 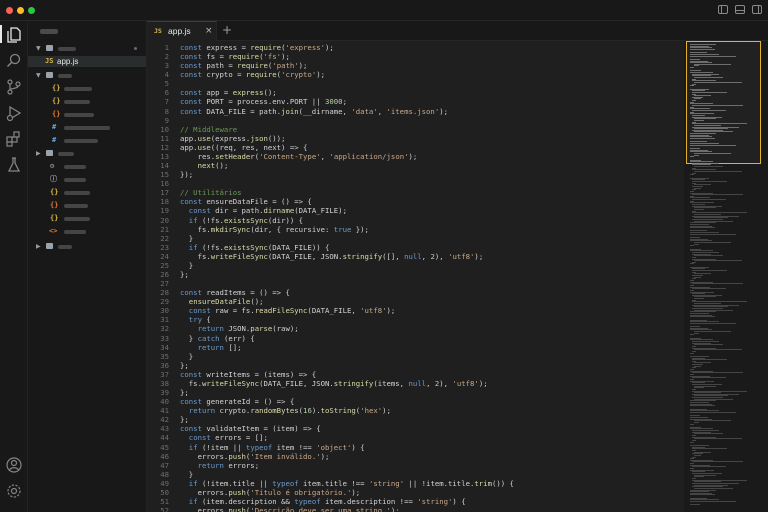 What do you see at coordinates (415, 101) in the screenshot?
I see `code-line: 7 const PORT = process.env.PORT || 3000;` at bounding box center [415, 101].